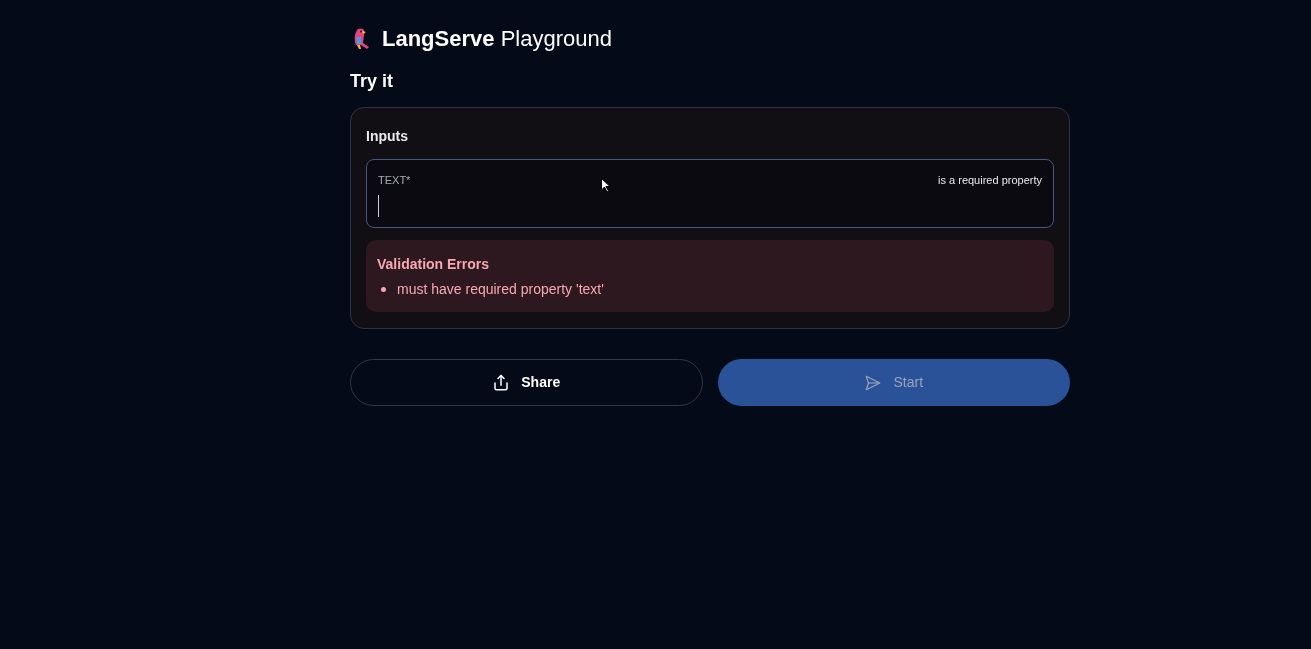 This screenshot has width=1311, height=649. I want to click on error-title: Validation Errors, so click(434, 264).